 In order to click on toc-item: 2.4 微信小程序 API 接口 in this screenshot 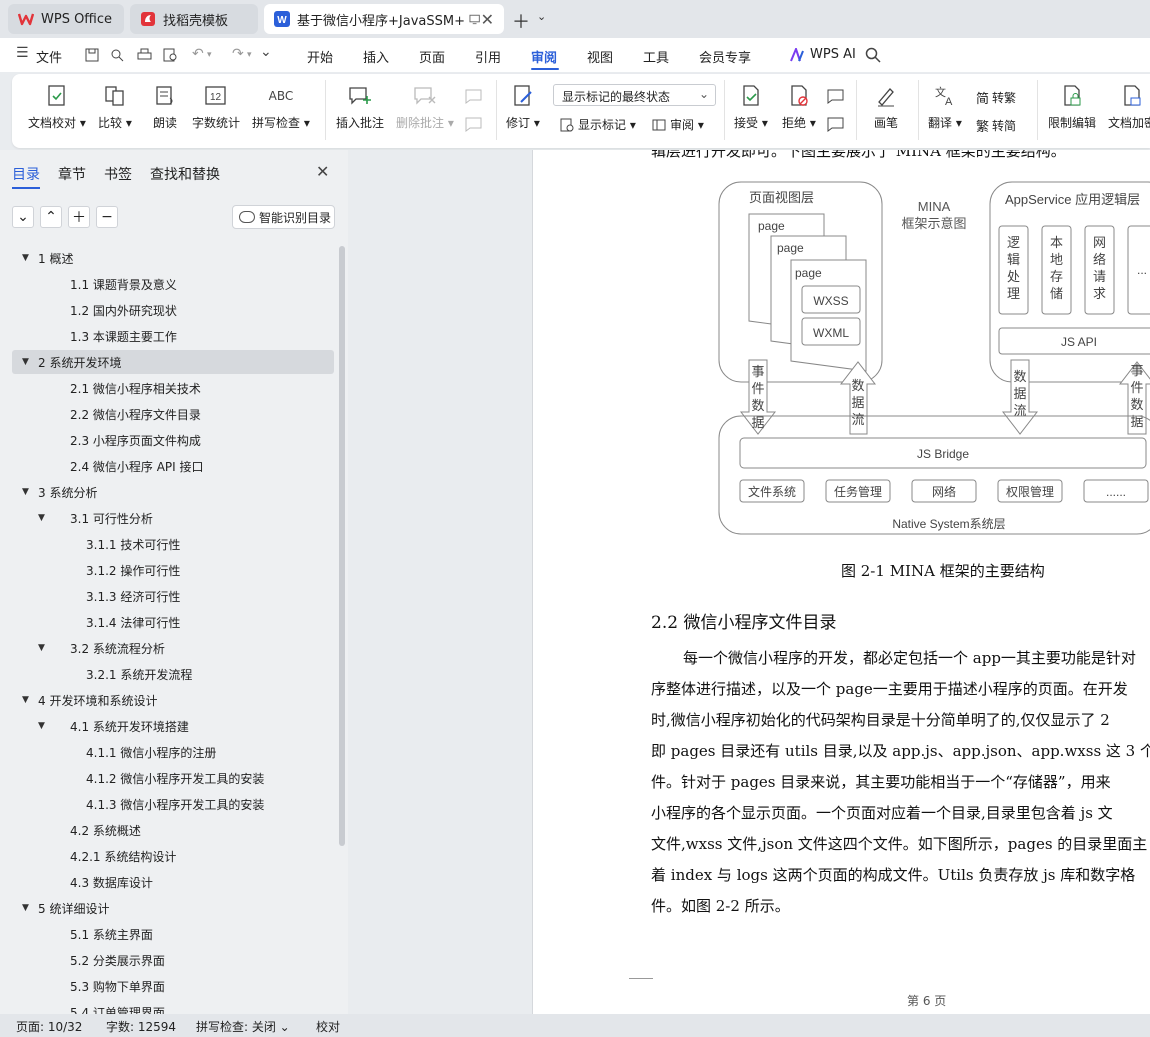, I will do `click(173, 466)`.